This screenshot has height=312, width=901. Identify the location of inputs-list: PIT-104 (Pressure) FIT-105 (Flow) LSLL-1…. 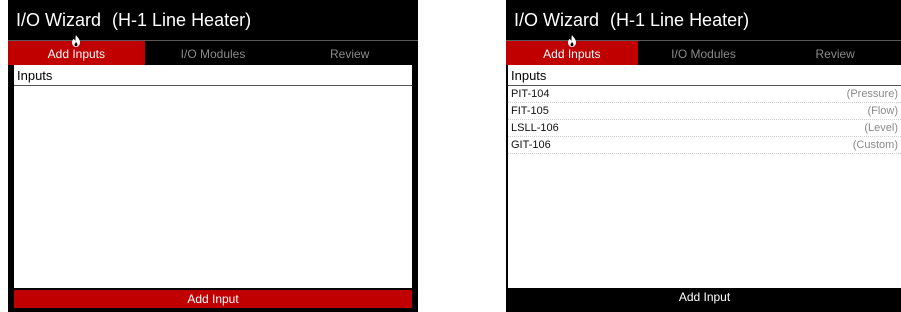
(704, 120).